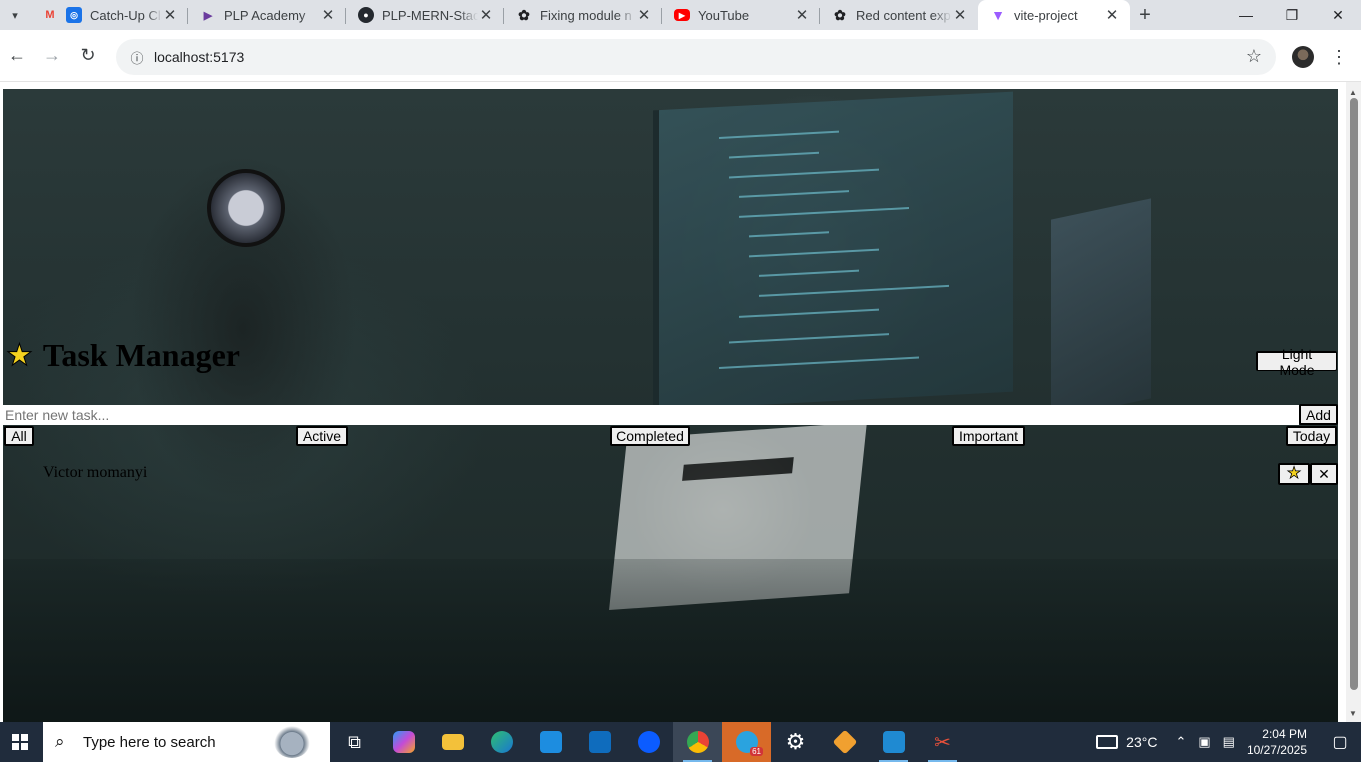  What do you see at coordinates (746, 742) in the screenshot?
I see `telegram-button: 61` at bounding box center [746, 742].